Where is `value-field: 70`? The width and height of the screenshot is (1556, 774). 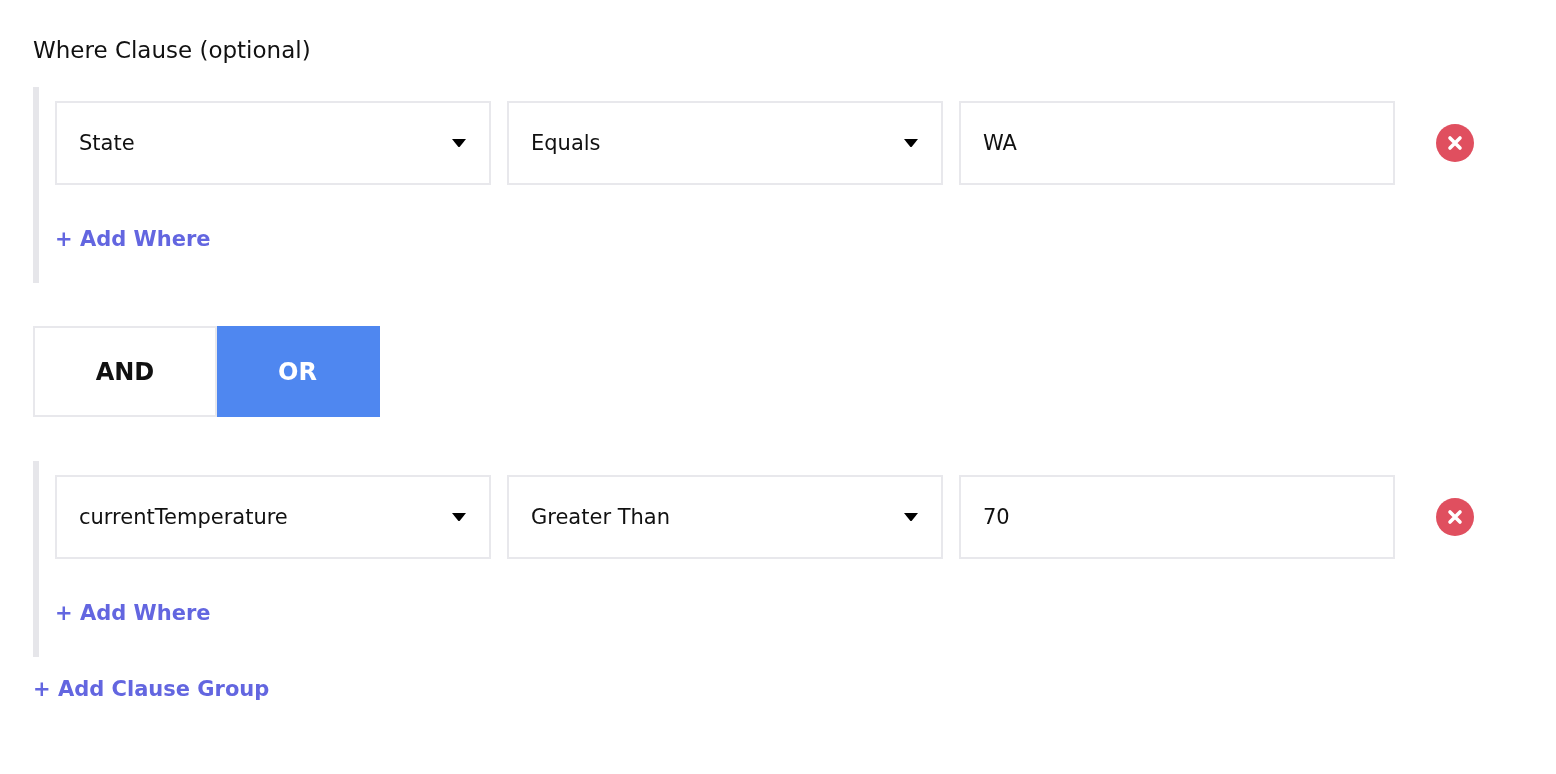
value-field: 70 is located at coordinates (1177, 517).